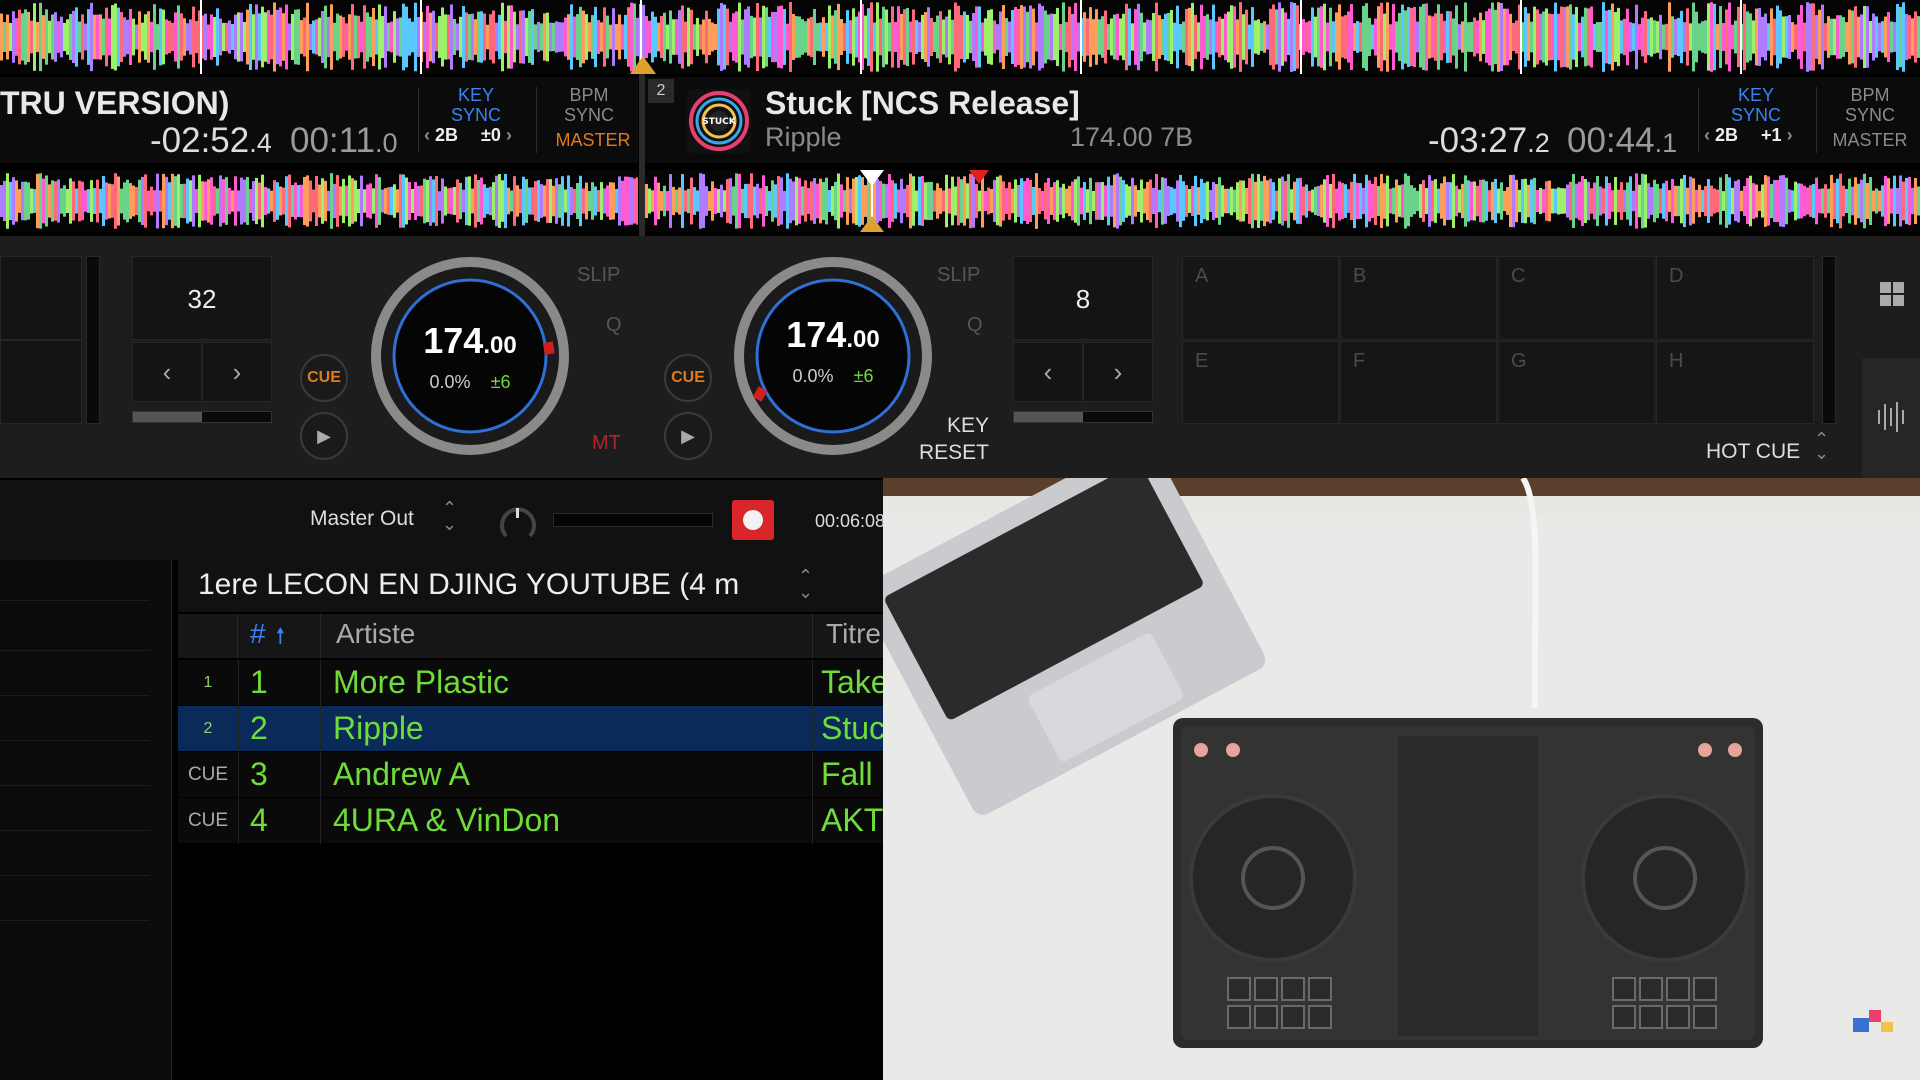  I want to click on hotcue-pad-d: D, so click(1735, 298).